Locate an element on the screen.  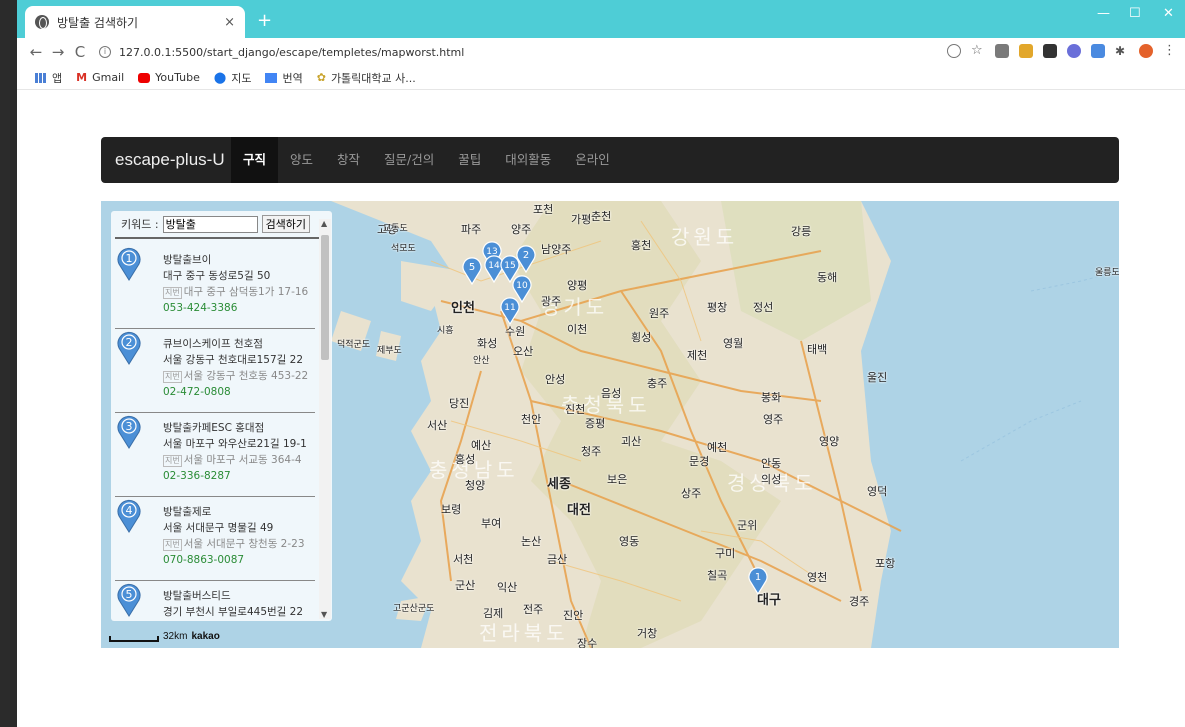
bookmark-youtube: YouTube is located at coordinates (169, 77).